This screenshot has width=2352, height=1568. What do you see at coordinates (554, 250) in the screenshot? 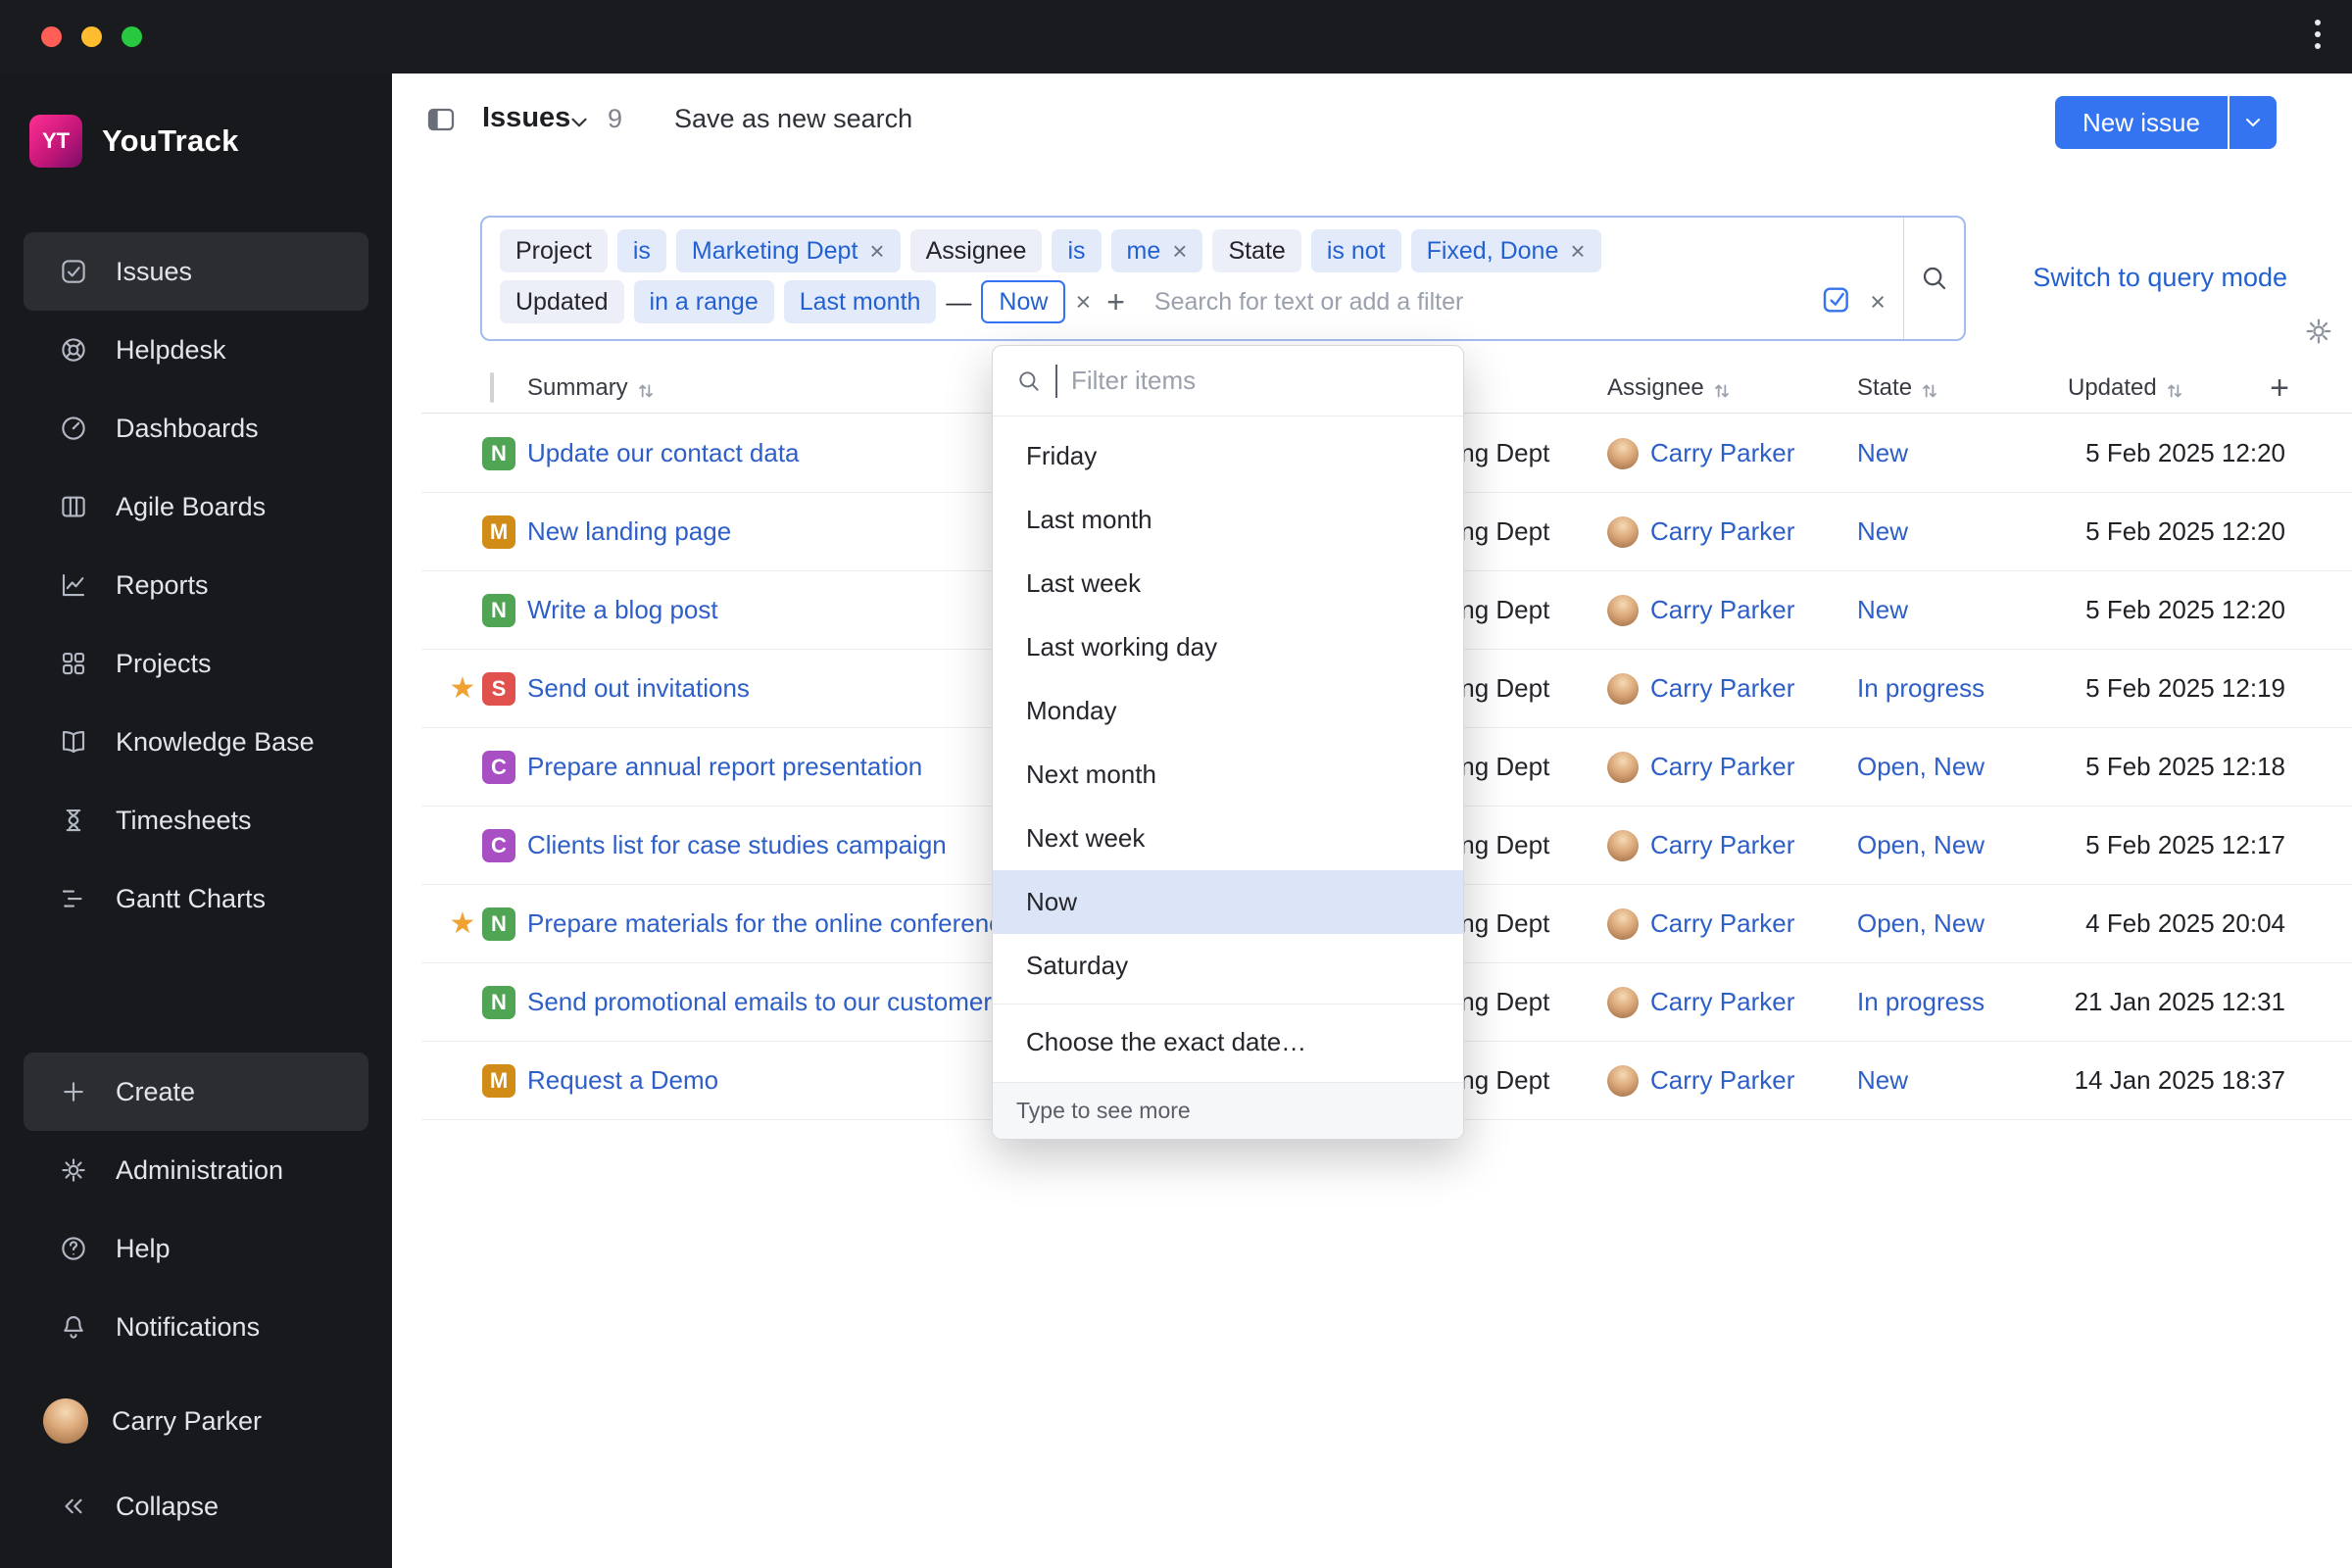
I see `filter-chip-attribute: Project` at bounding box center [554, 250].